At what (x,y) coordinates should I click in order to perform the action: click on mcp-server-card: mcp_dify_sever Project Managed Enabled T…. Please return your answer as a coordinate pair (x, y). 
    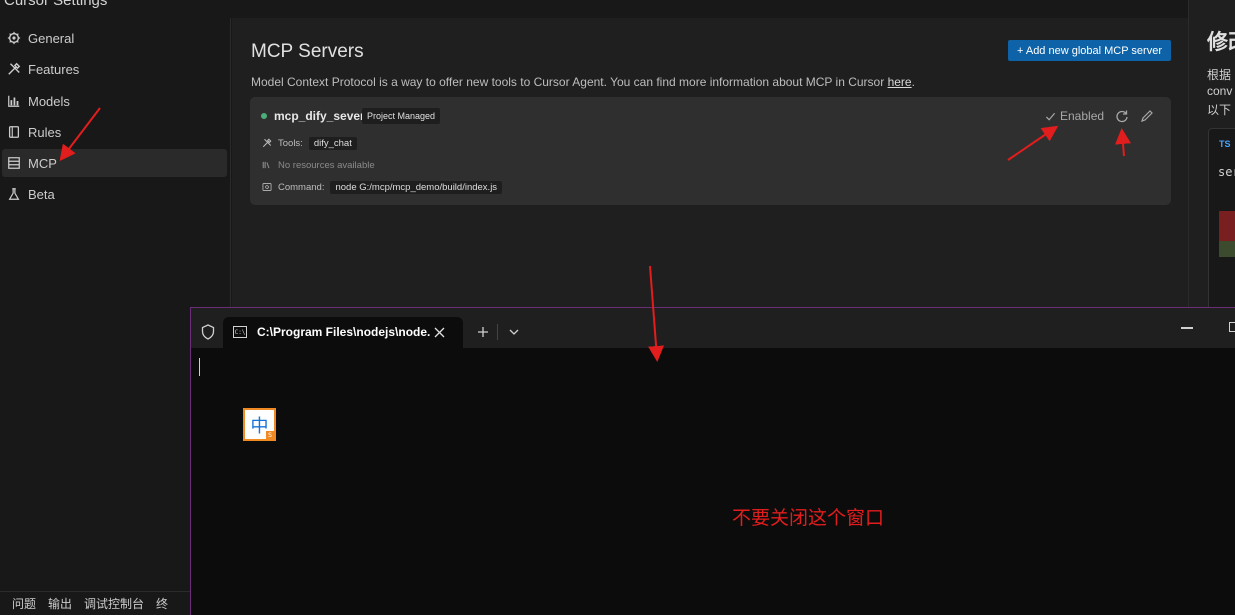
    Looking at the image, I should click on (710, 151).